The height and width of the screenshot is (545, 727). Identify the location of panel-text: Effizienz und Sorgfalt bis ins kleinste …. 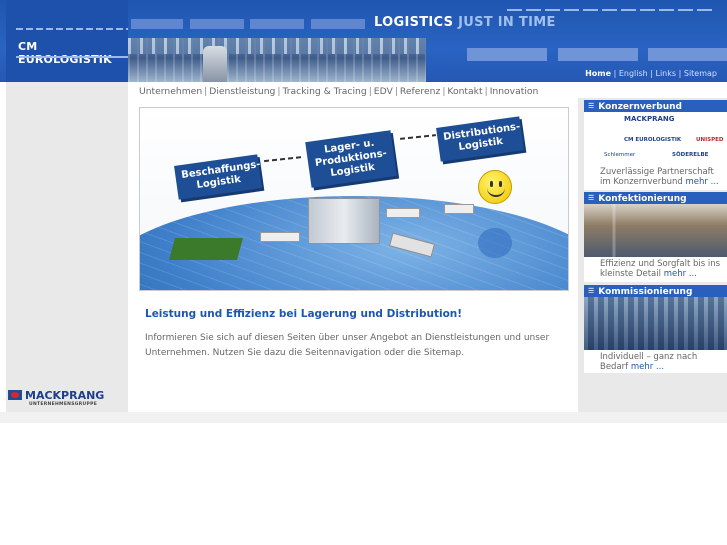
(655, 268).